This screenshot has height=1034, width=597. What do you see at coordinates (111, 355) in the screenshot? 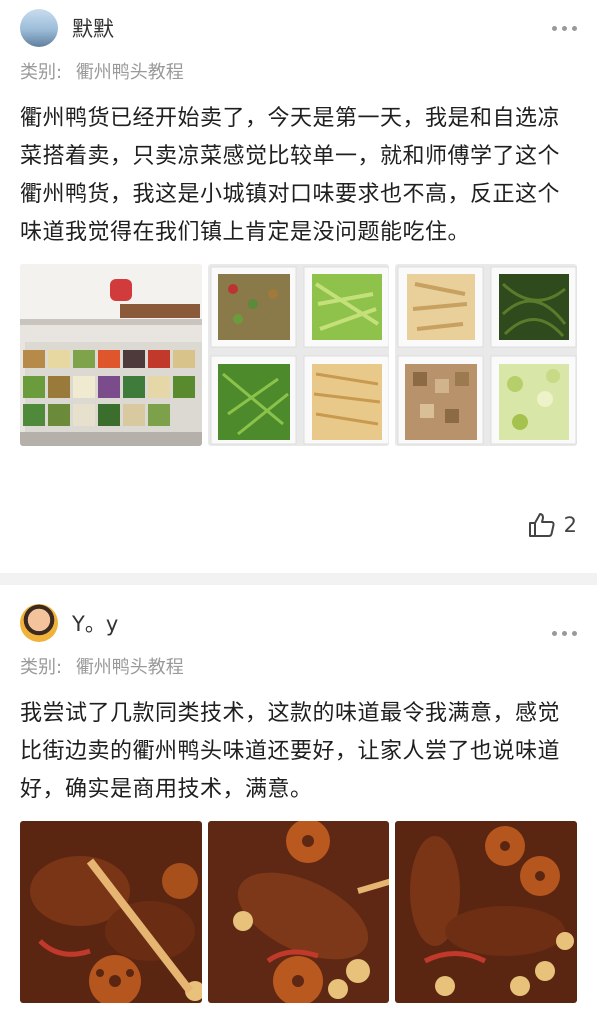
I see `cold-dish-counter-photo` at bounding box center [111, 355].